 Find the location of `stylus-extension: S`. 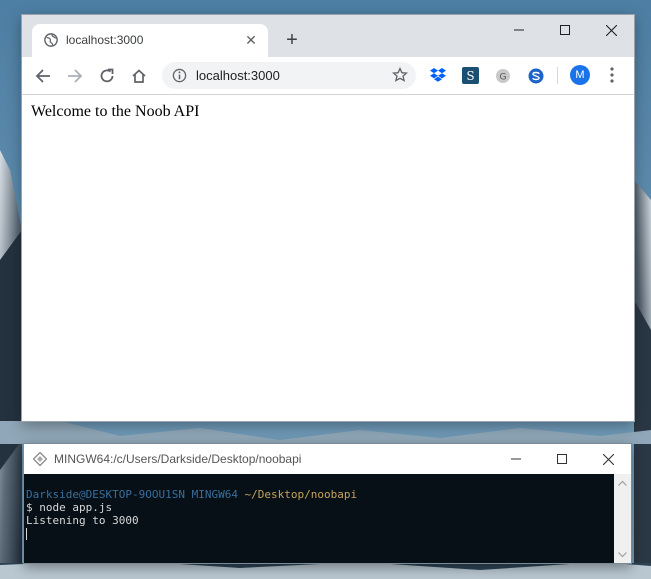

stylus-extension: S is located at coordinates (470, 75).